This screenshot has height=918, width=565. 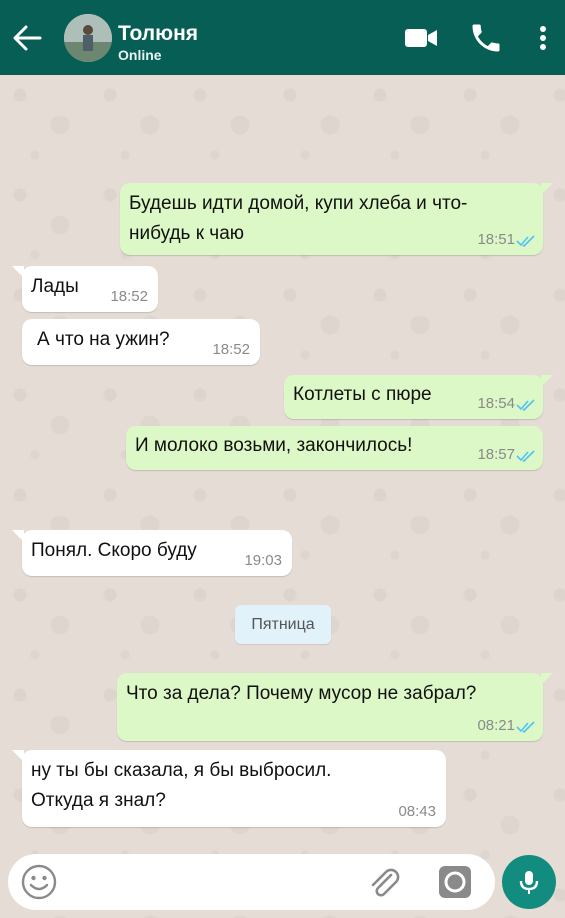 I want to click on contact-status: Online, so click(x=140, y=55).